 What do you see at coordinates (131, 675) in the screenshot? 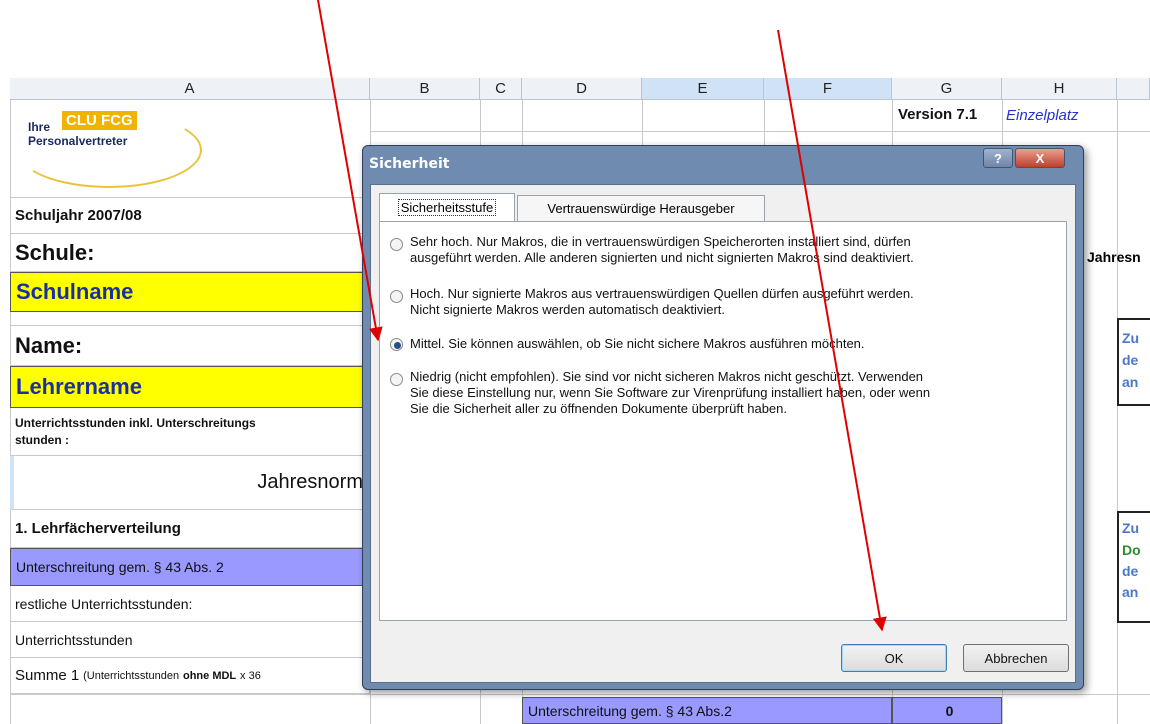
I see `summe-b: (Unterrichtsstunden` at bounding box center [131, 675].